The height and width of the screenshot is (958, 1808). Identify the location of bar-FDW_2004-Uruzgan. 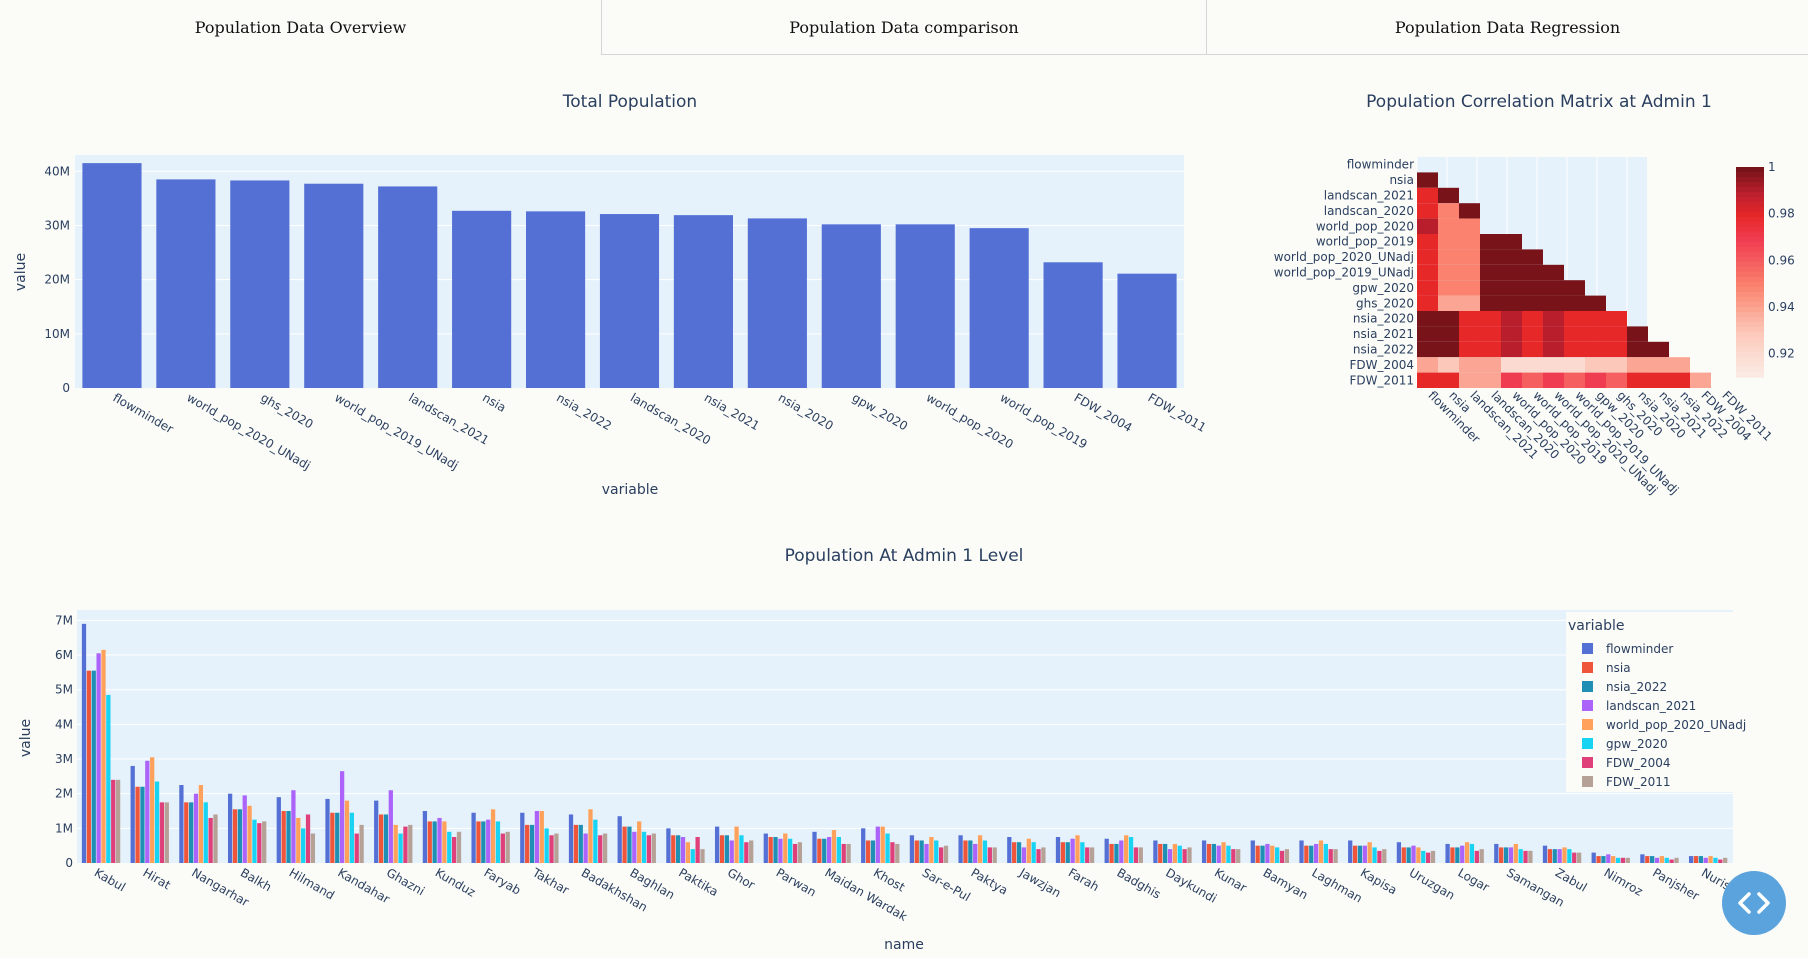
(1428, 857).